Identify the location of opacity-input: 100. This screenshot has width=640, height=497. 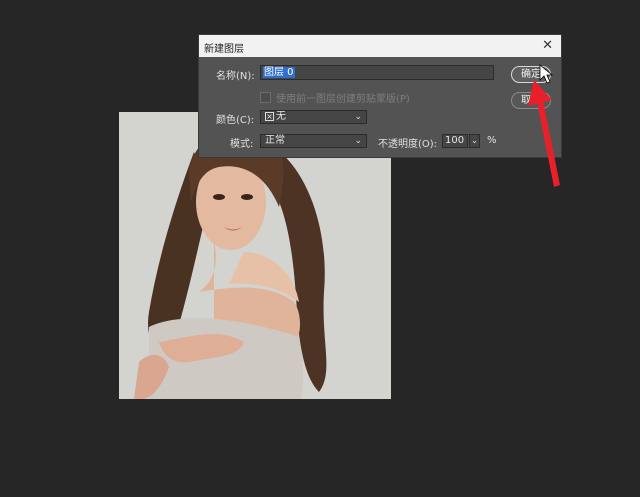
(455, 141).